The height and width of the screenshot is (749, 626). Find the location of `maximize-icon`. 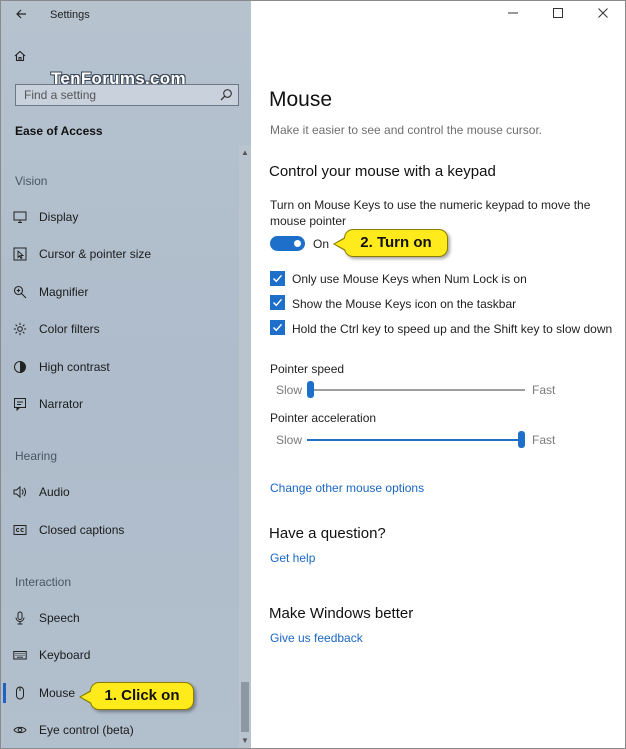

maximize-icon is located at coordinates (558, 13).